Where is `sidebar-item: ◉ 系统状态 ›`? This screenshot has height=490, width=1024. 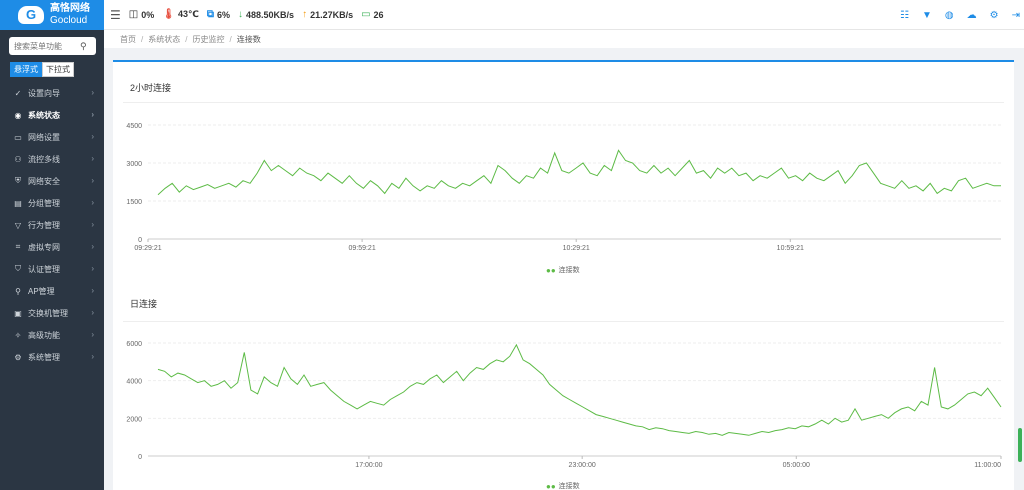
sidebar-item: ◉ 系统状态 › is located at coordinates (52, 115).